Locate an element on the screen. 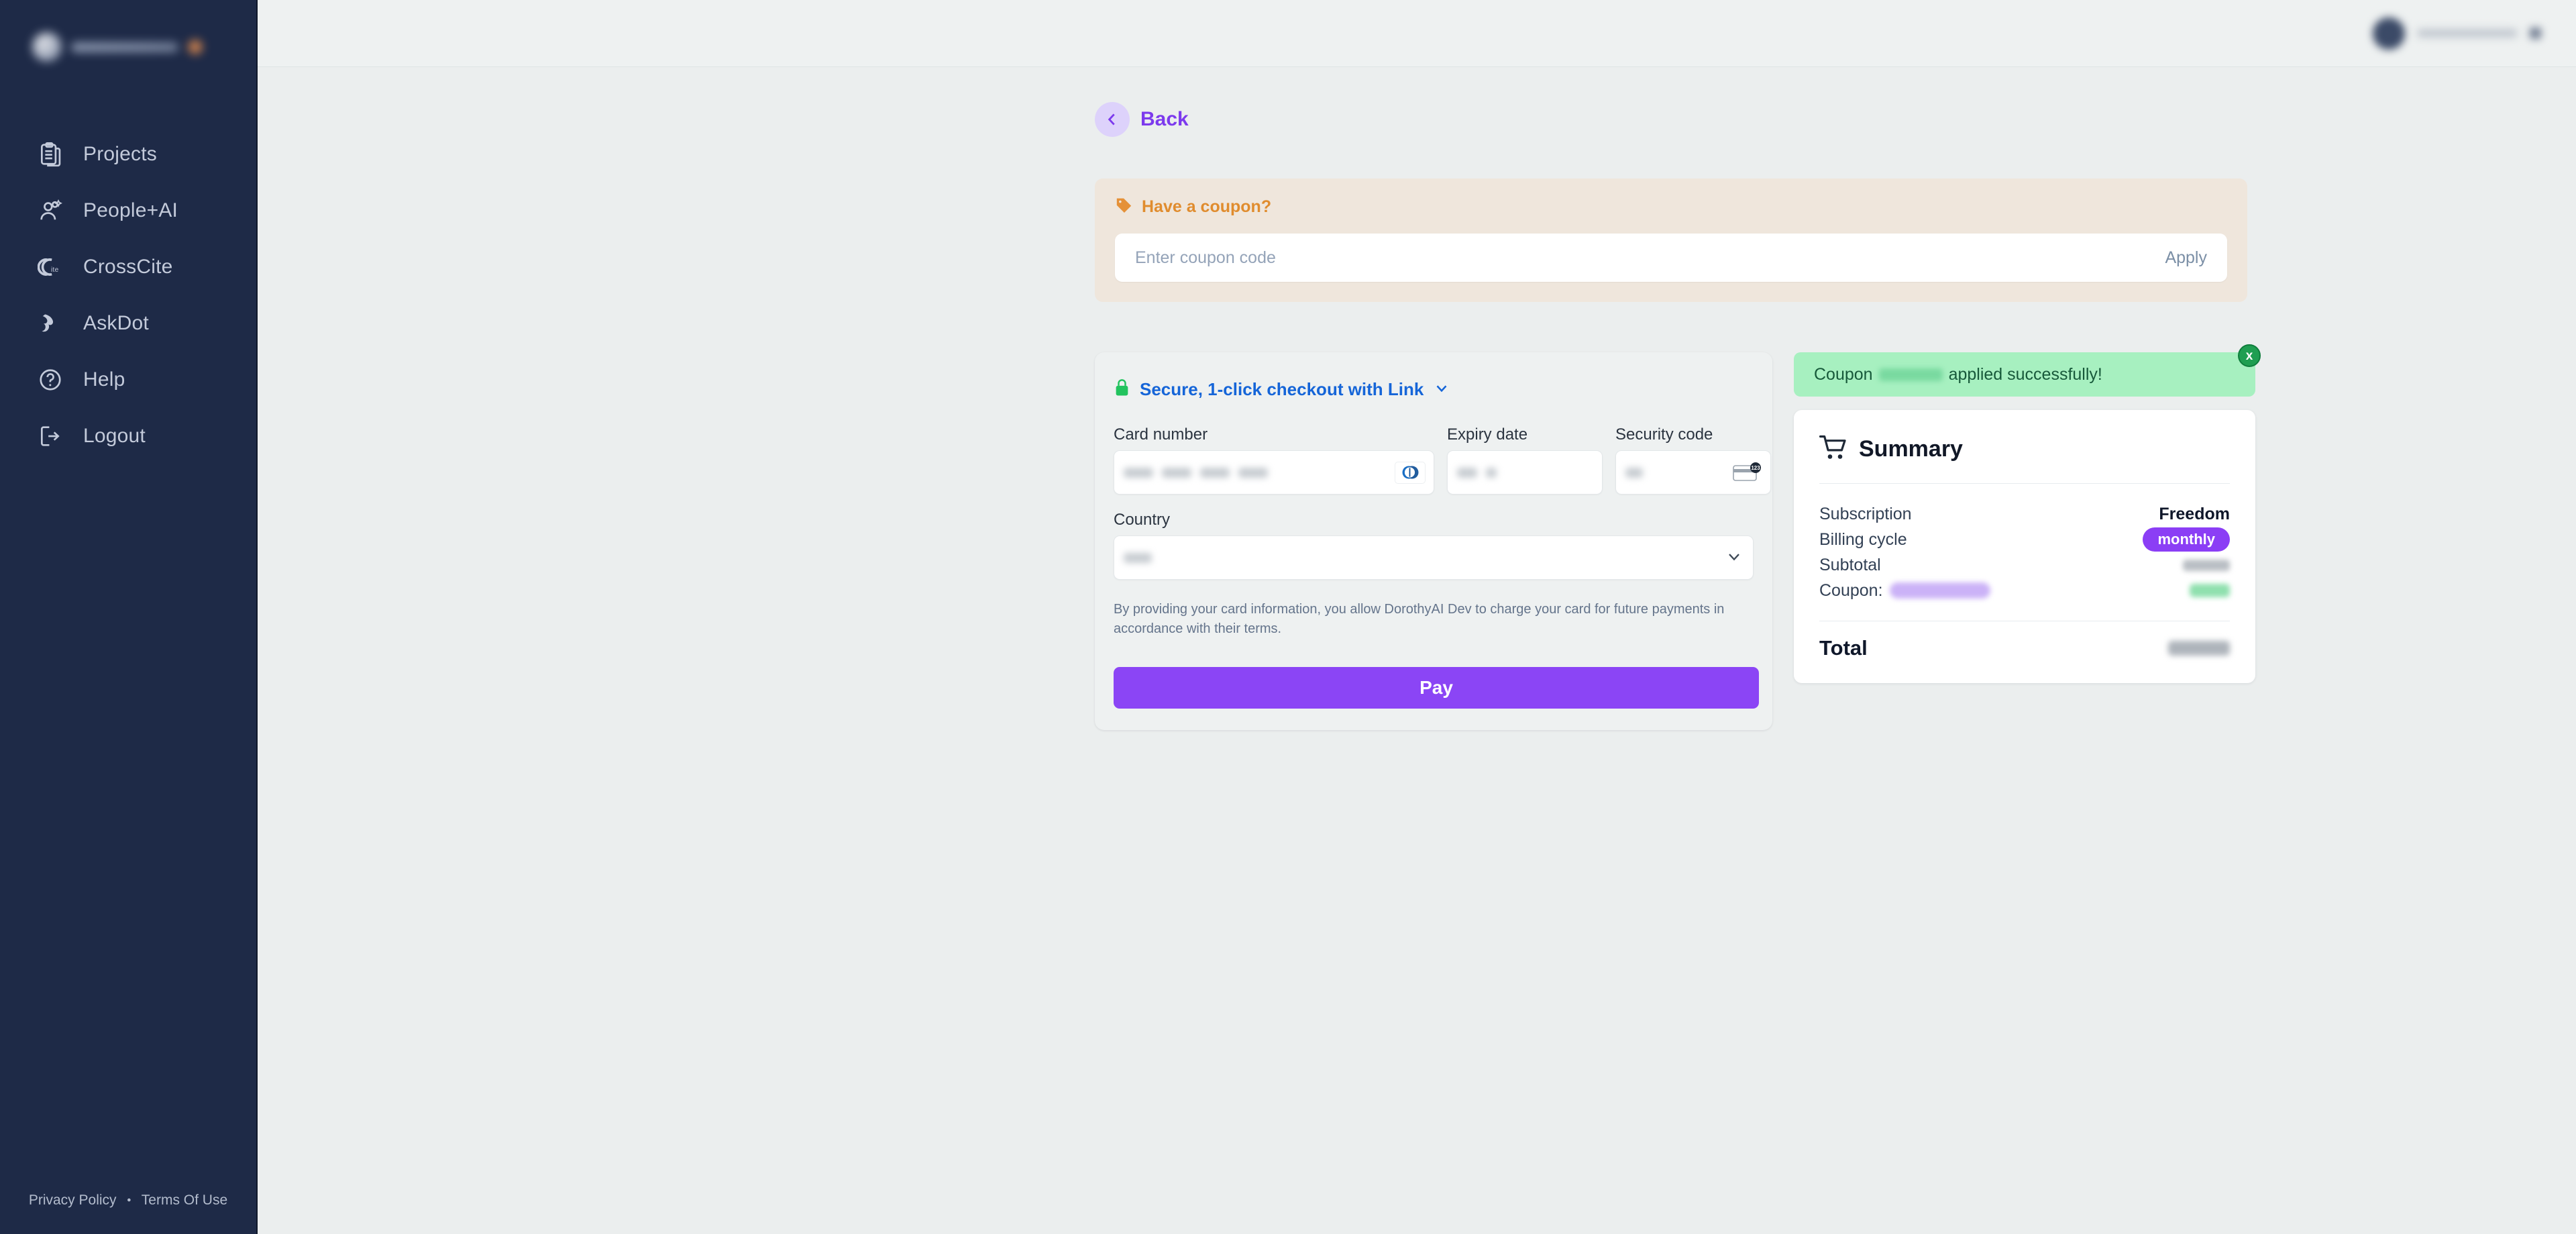 Image resolution: width=2576 pixels, height=1234 pixels. card-number-field: Card number is located at coordinates (1274, 460).